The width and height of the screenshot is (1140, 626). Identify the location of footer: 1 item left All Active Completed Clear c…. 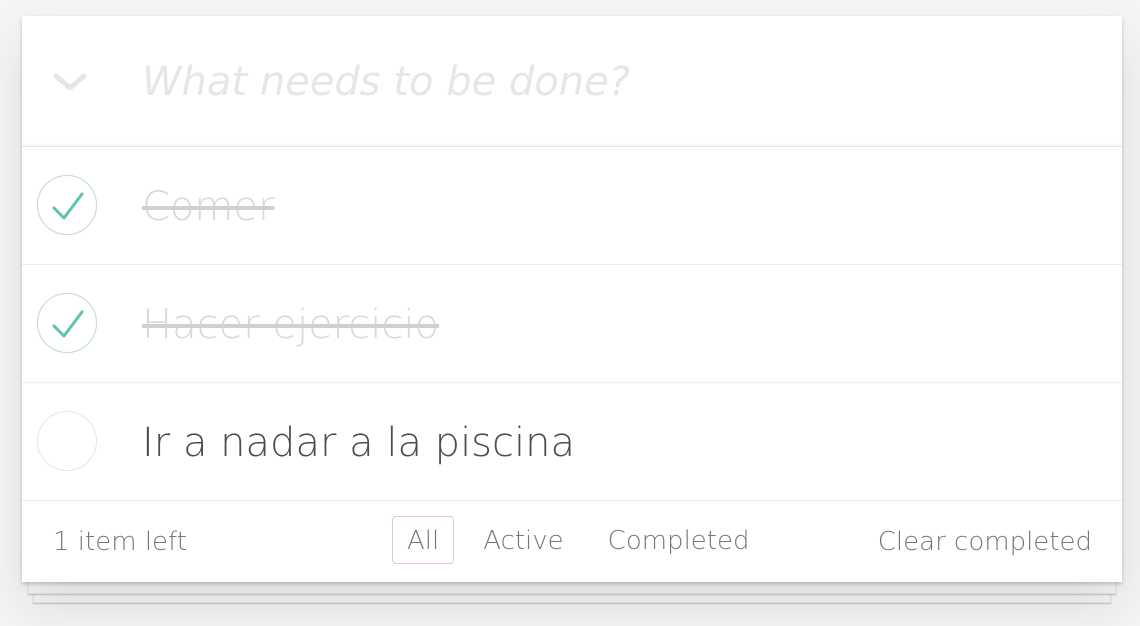
(572, 541).